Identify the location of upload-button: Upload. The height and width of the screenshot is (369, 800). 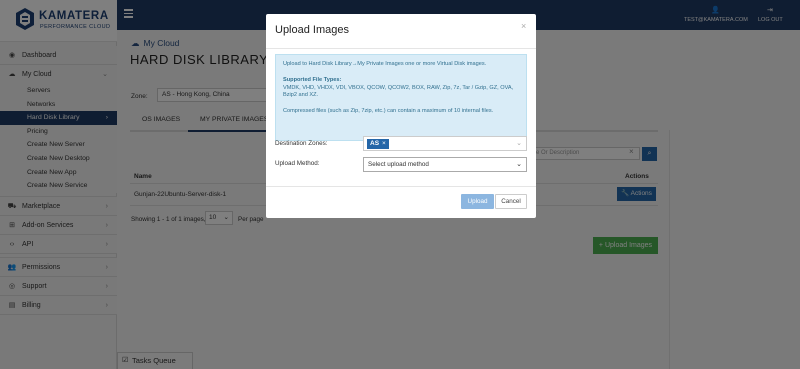
(477, 201).